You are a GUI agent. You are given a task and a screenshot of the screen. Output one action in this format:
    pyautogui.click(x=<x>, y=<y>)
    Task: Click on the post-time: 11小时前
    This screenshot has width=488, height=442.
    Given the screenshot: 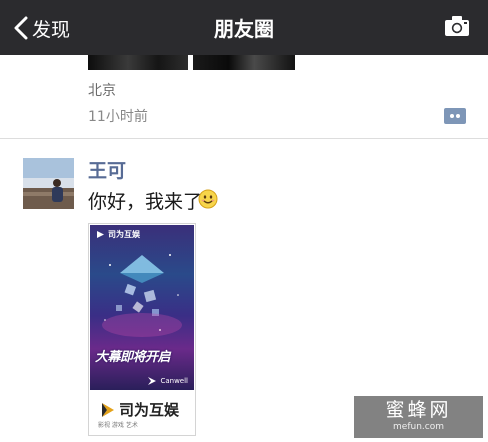 What is the action you would take?
    pyautogui.click(x=118, y=117)
    